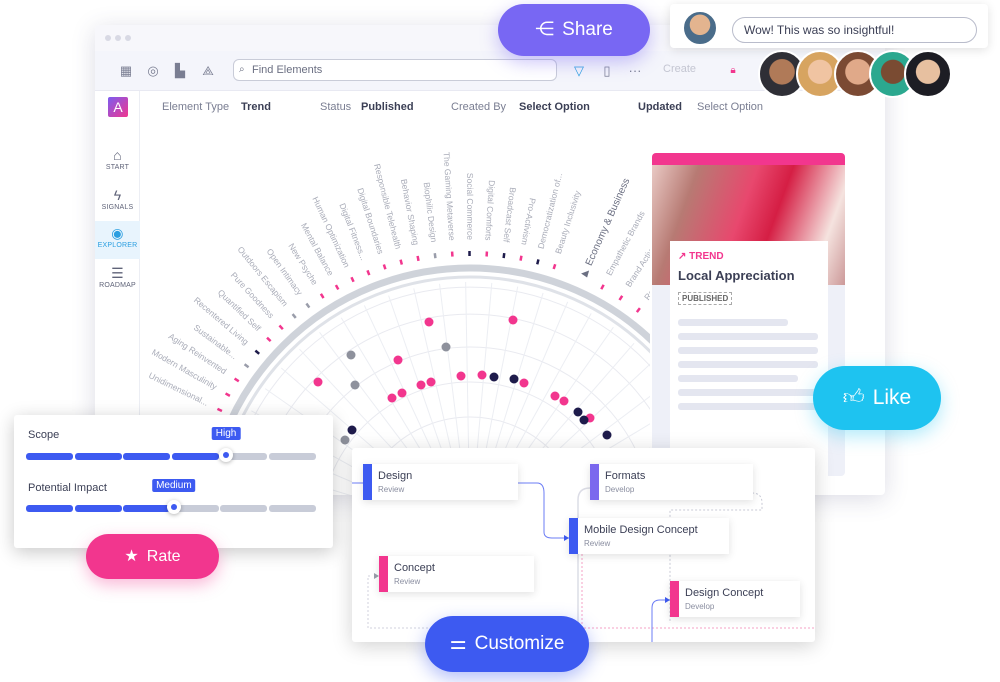 Image resolution: width=1000 pixels, height=682 pixels. What do you see at coordinates (180, 71) in the screenshot?
I see `chart-icon: ▙` at bounding box center [180, 71].